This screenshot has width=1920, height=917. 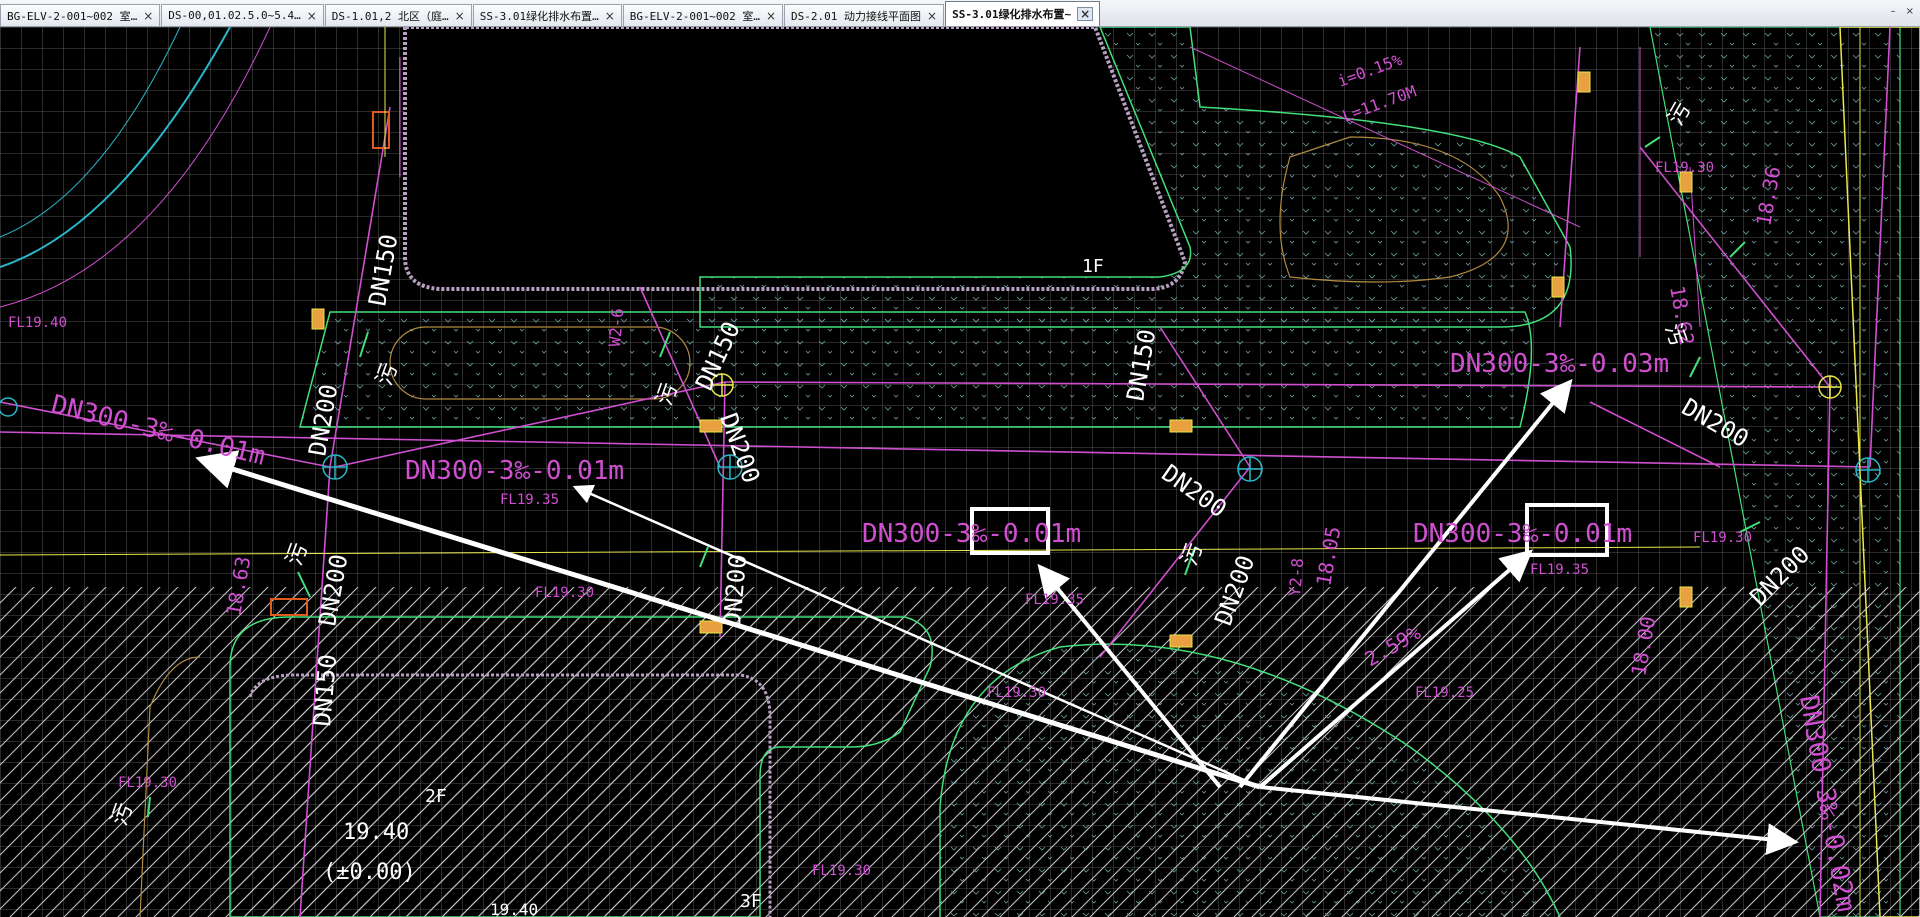 I want to click on window-close-icon: ×, so click(x=1910, y=11).